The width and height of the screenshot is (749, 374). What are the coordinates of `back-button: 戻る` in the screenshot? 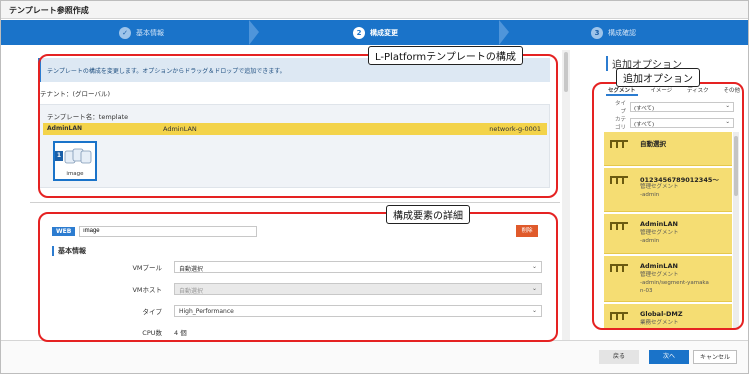 It's located at (619, 357).